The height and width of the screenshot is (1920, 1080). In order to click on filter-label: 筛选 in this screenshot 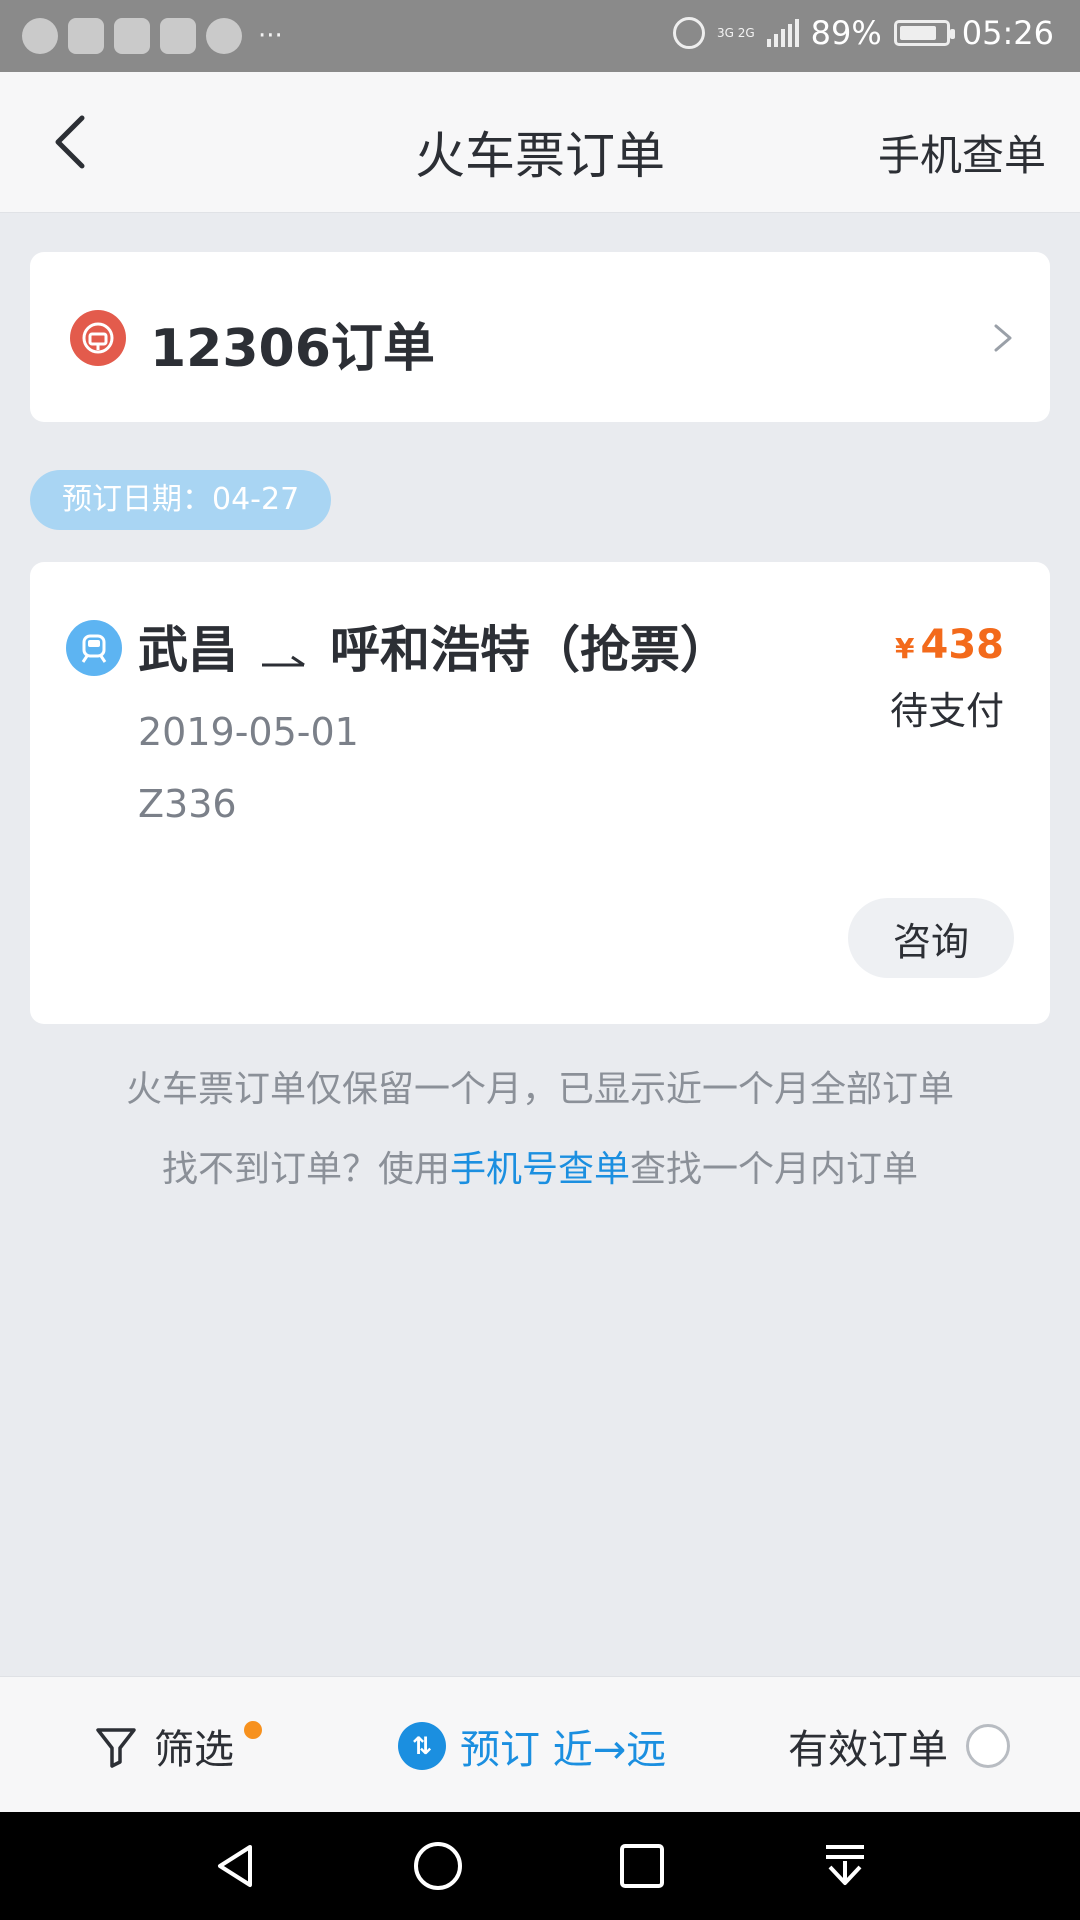, I will do `click(194, 1750)`.